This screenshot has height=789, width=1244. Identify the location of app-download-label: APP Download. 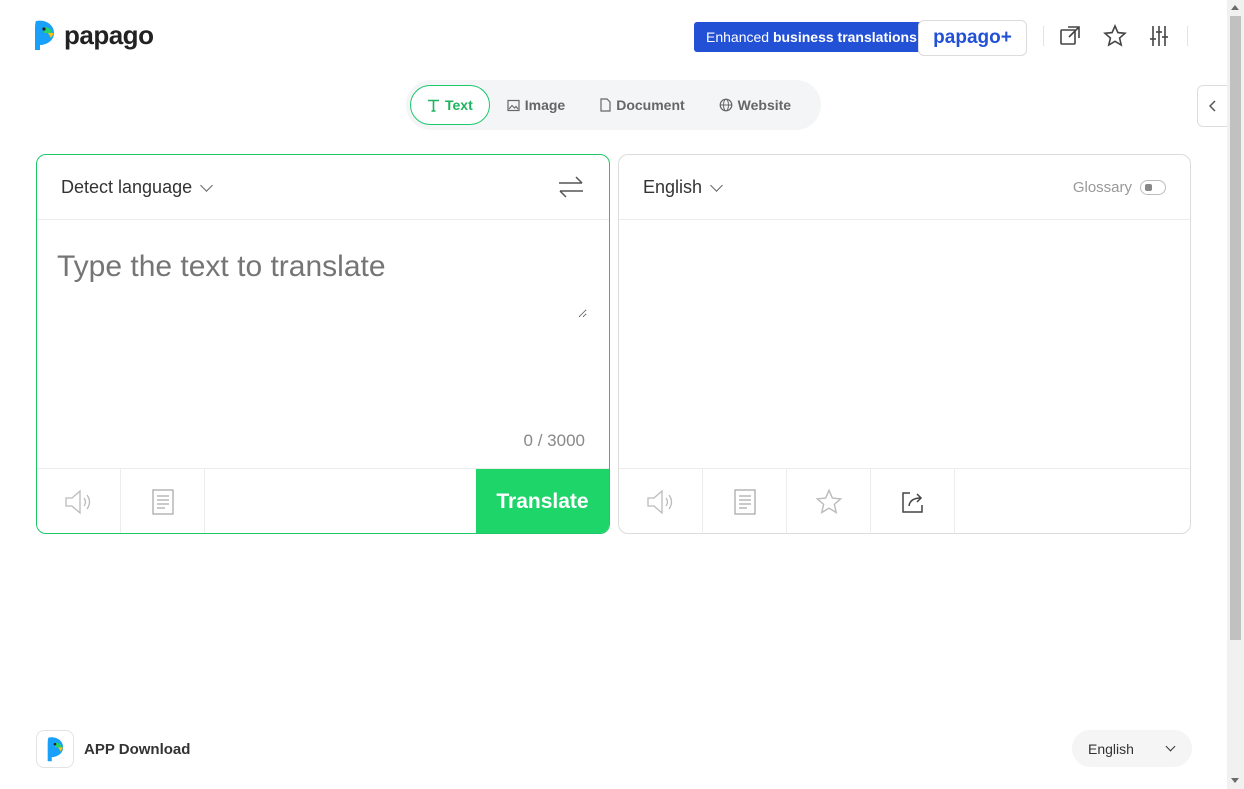
(137, 749).